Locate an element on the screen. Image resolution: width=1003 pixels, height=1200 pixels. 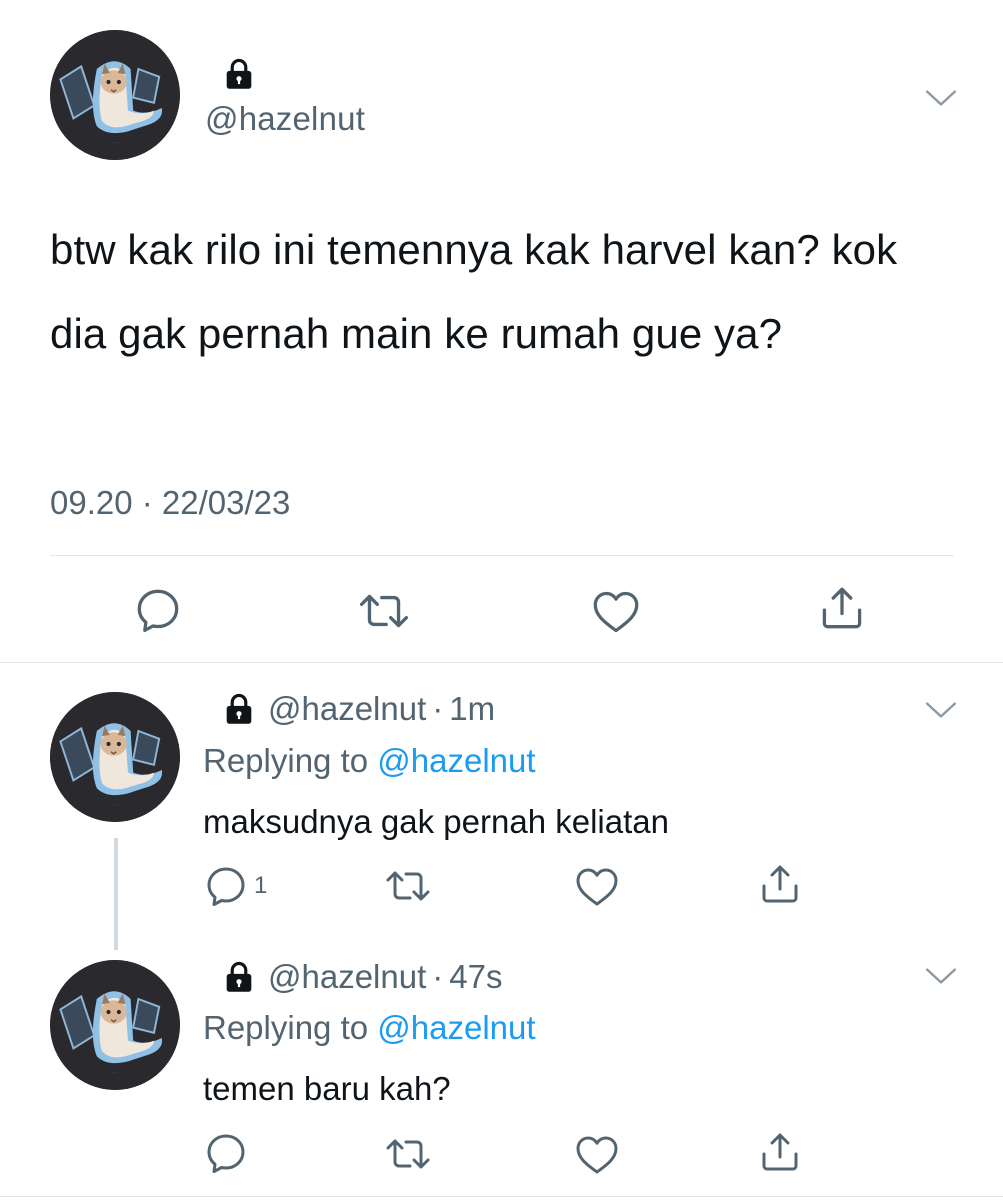
tweet-text: maksudnya gak pernah keliatan is located at coordinates (436, 821).